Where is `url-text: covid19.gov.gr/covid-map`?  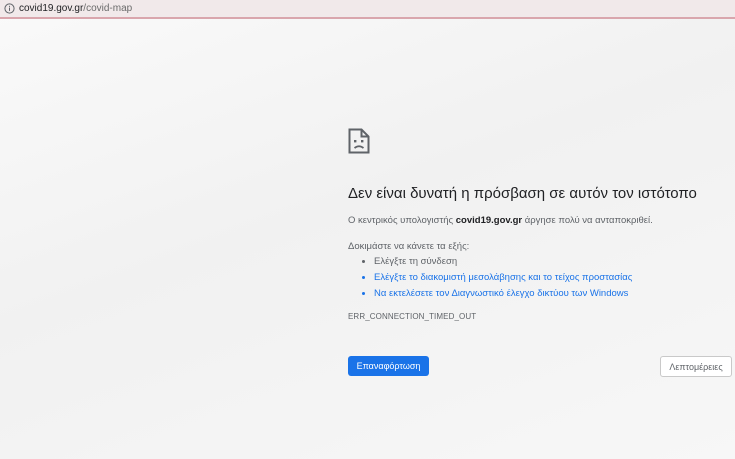
url-text: covid19.gov.gr/covid-map is located at coordinates (75, 9).